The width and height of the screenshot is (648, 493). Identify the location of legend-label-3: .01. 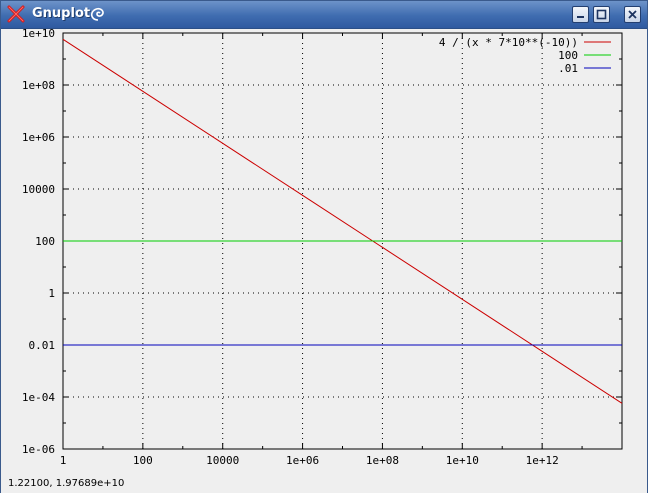
(568, 68).